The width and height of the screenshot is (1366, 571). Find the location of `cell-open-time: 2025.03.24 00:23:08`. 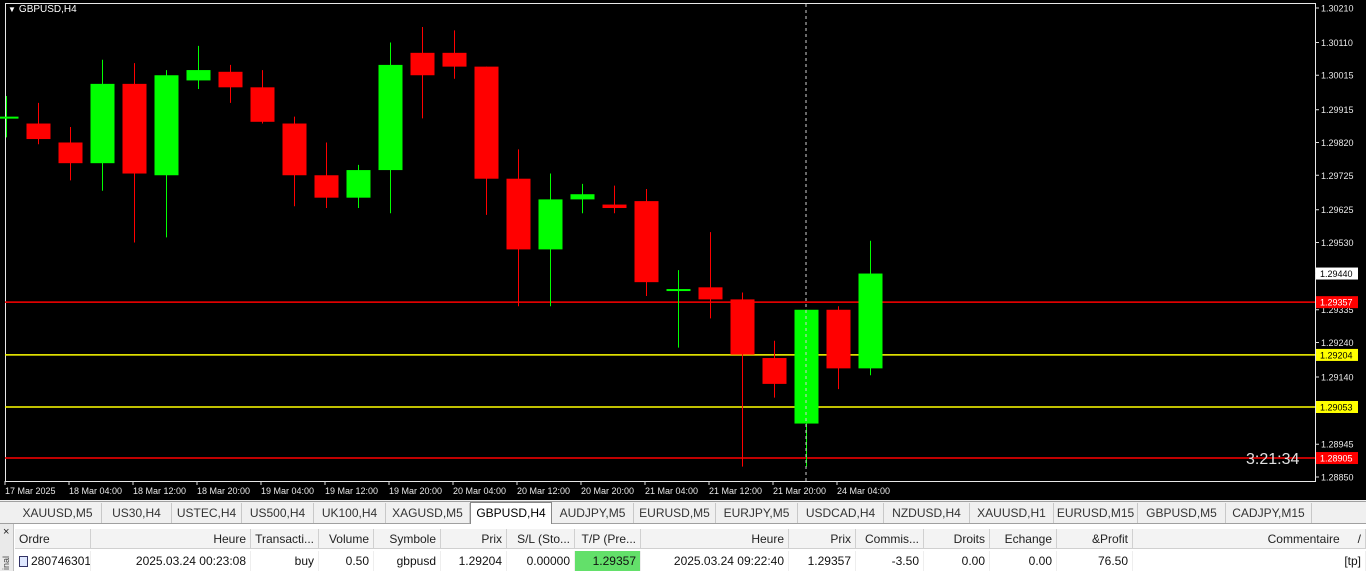

cell-open-time: 2025.03.24 00:23:08 is located at coordinates (171, 561).